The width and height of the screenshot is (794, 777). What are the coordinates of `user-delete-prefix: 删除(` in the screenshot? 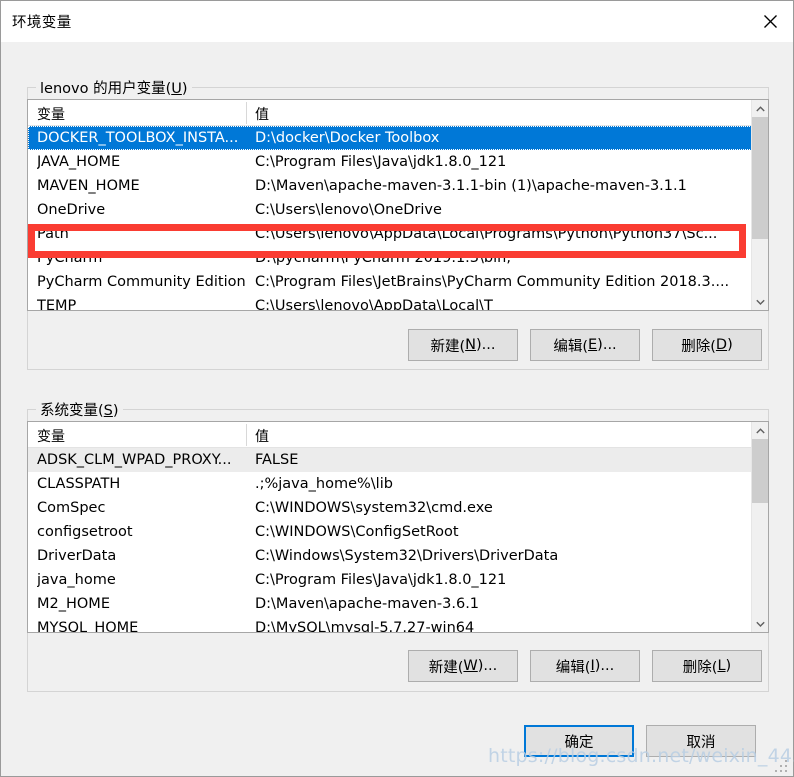 It's located at (698, 346).